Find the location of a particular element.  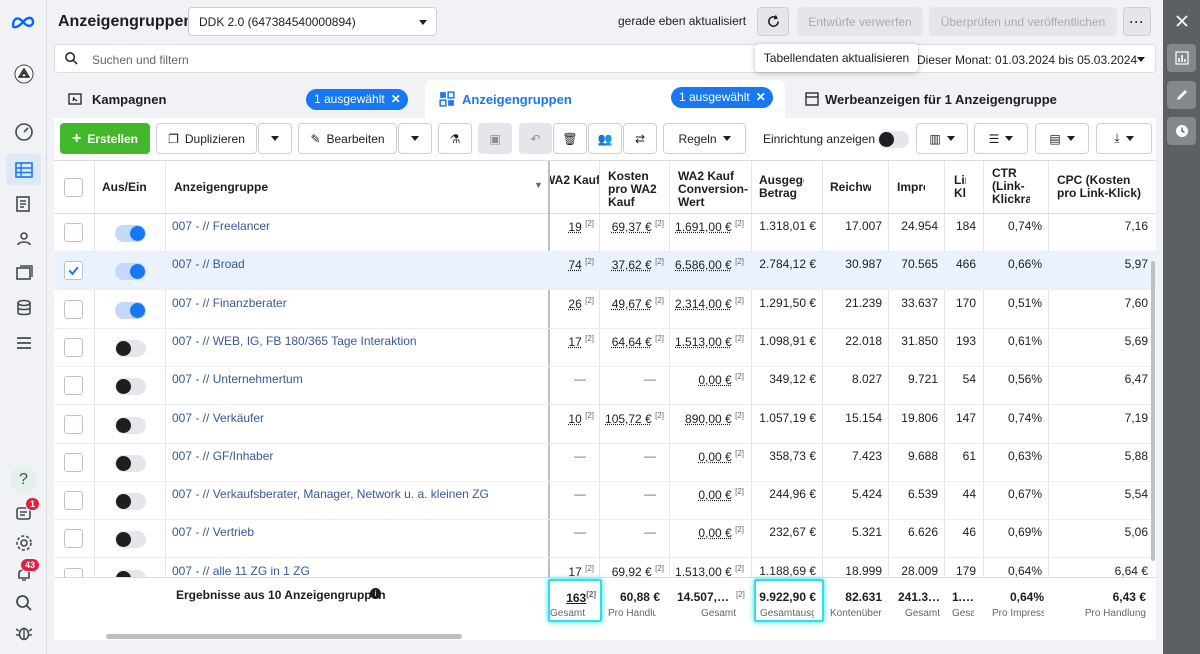

tab-ads: Werbeanzeigen für 1 Anzeigengruppe is located at coordinates (973, 99).